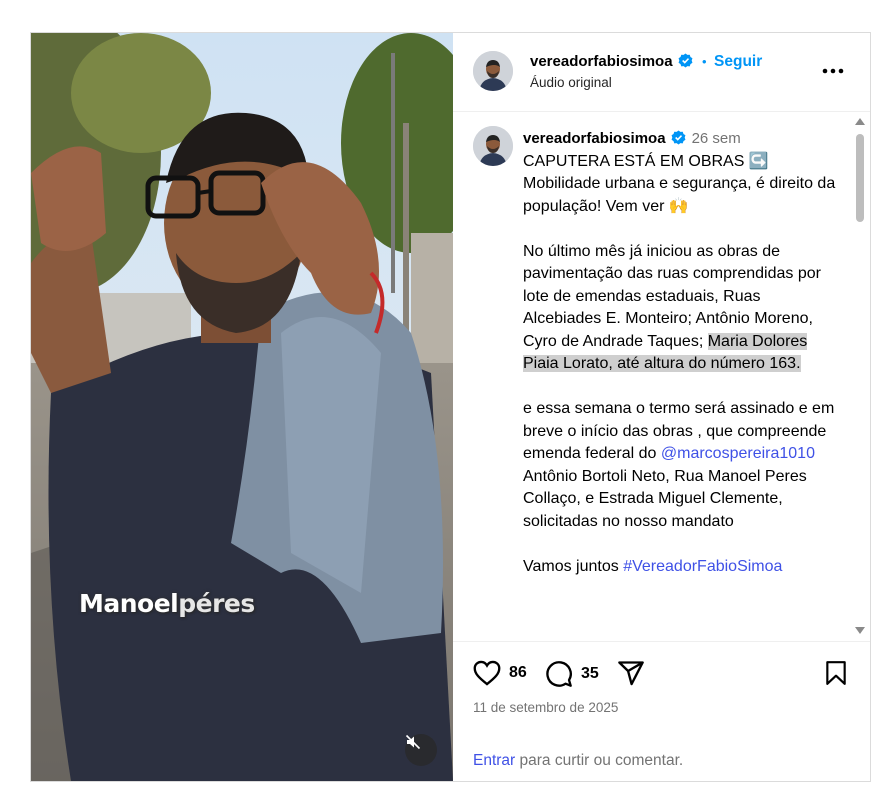 This screenshot has height=808, width=885. Describe the element at coordinates (573, 566) in the screenshot. I see `caption-closing-text: Vamos juntos` at that location.